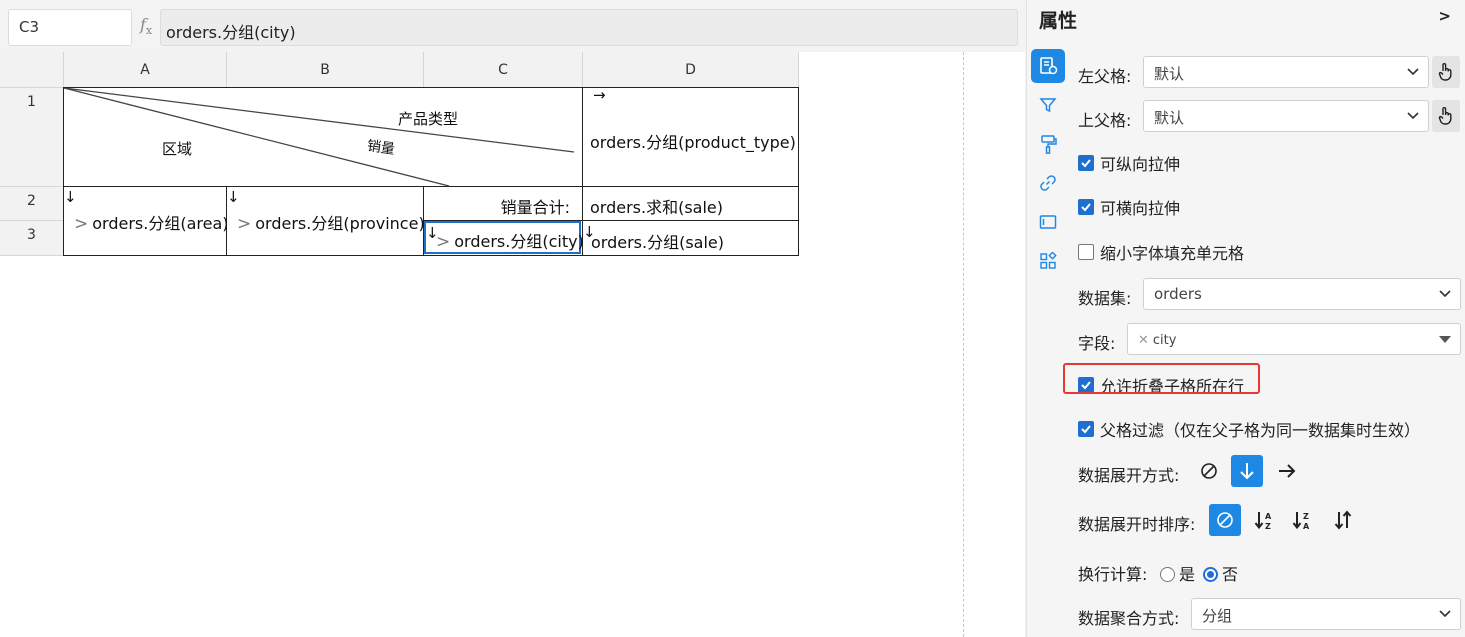 The height and width of the screenshot is (637, 1465). I want to click on svg-text: Z, so click(1306, 516).